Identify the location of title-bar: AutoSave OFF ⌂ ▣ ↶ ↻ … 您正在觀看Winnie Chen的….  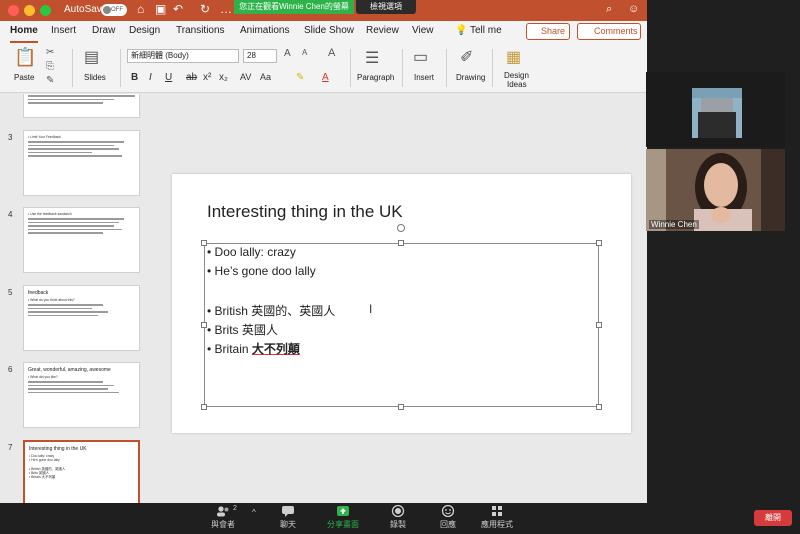
(323, 10).